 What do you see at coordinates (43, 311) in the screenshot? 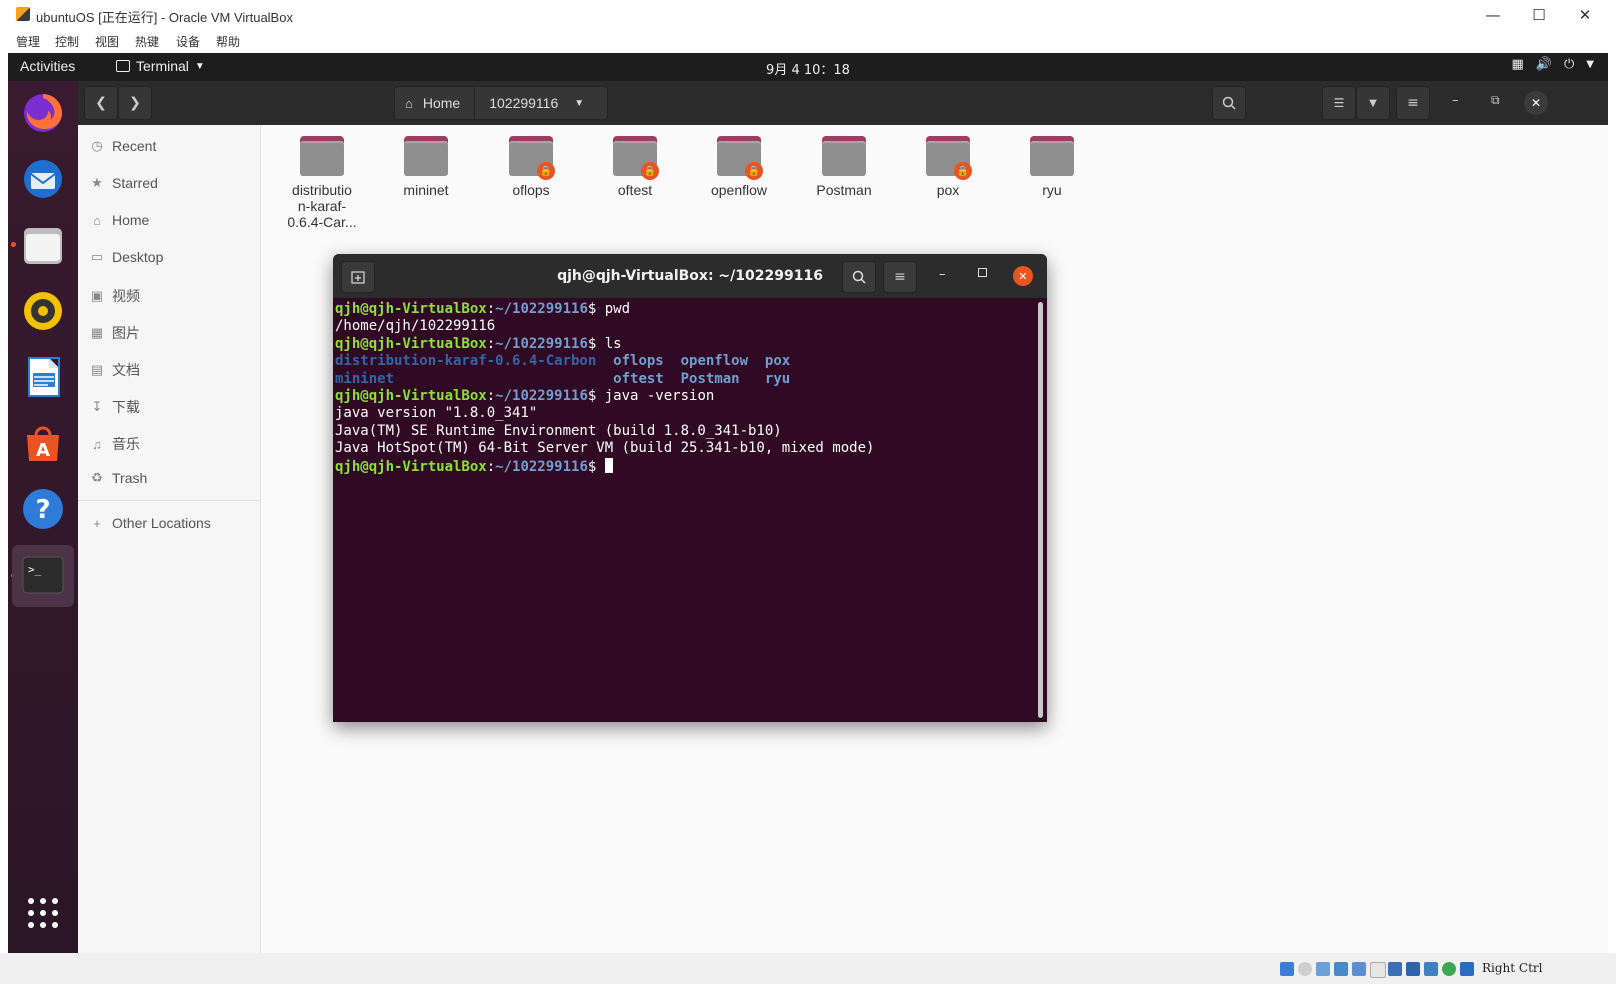
I see `rhythmbox-icon` at bounding box center [43, 311].